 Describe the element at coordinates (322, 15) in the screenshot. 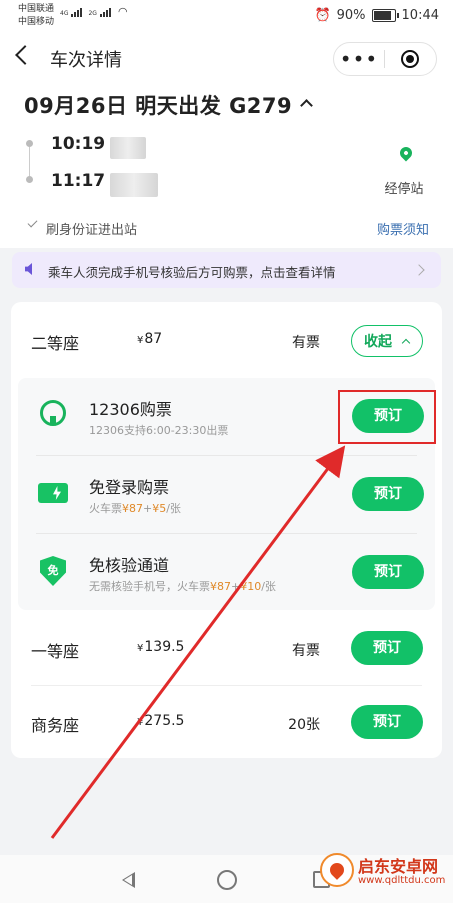

I see `alarm-icon: ⏰` at that location.